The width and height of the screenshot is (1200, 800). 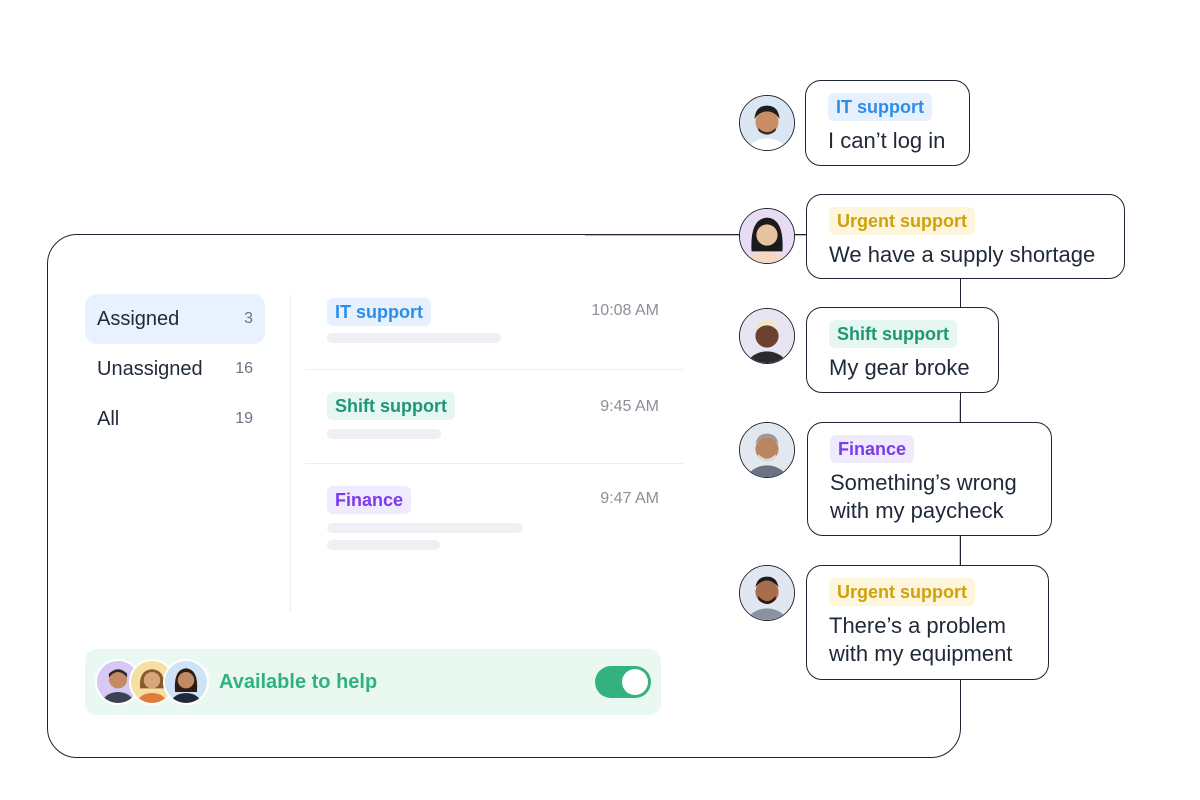 What do you see at coordinates (290, 453) in the screenshot?
I see `divider` at bounding box center [290, 453].